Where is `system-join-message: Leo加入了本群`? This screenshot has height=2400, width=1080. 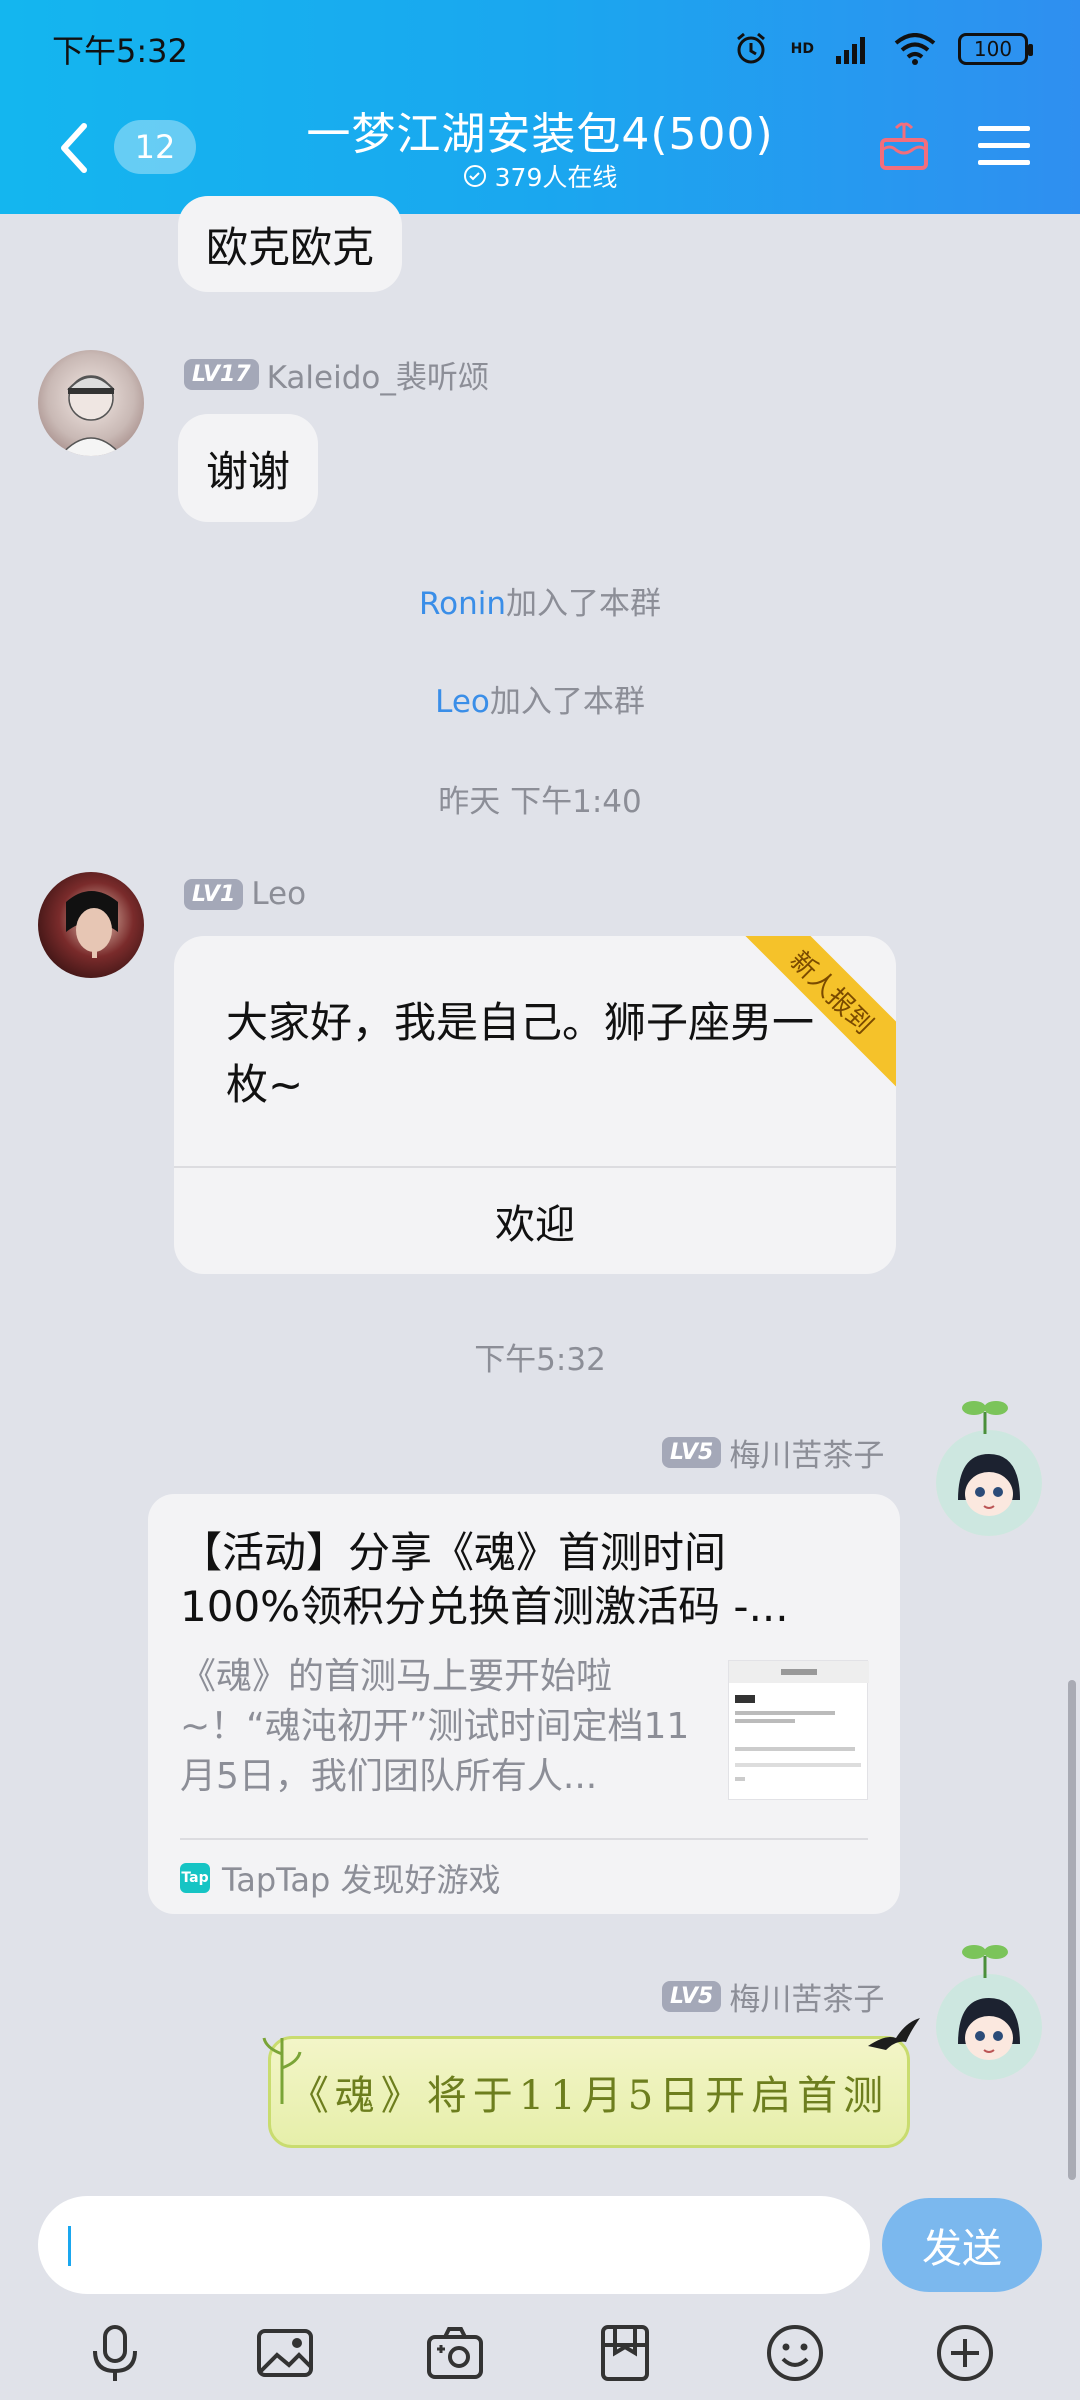 system-join-message: Leo加入了本群 is located at coordinates (540, 698).